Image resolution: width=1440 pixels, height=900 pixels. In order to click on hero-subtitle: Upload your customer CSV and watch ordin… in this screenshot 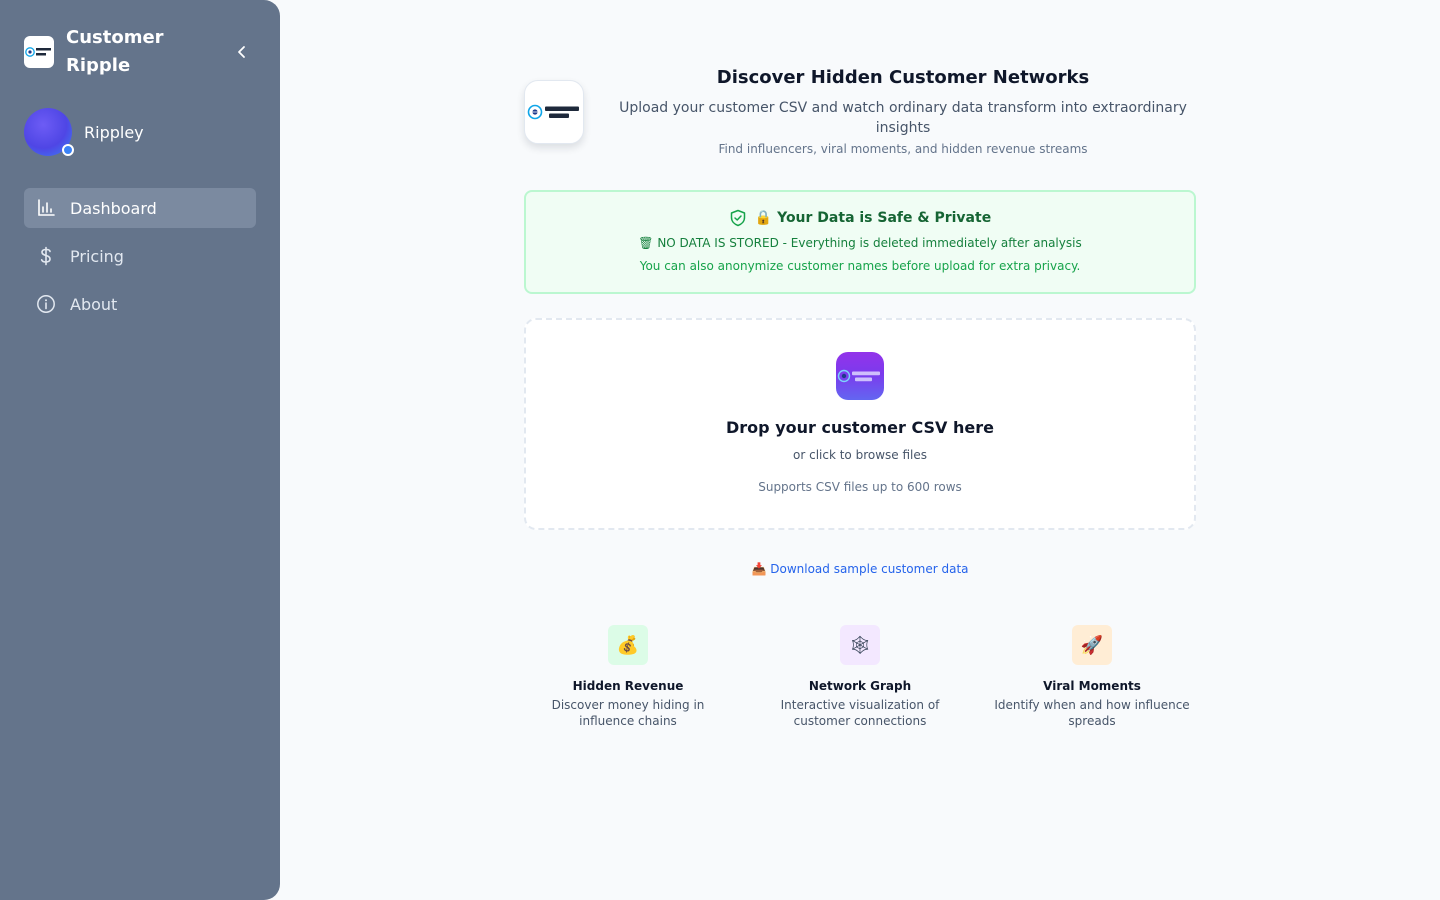, I will do `click(903, 118)`.